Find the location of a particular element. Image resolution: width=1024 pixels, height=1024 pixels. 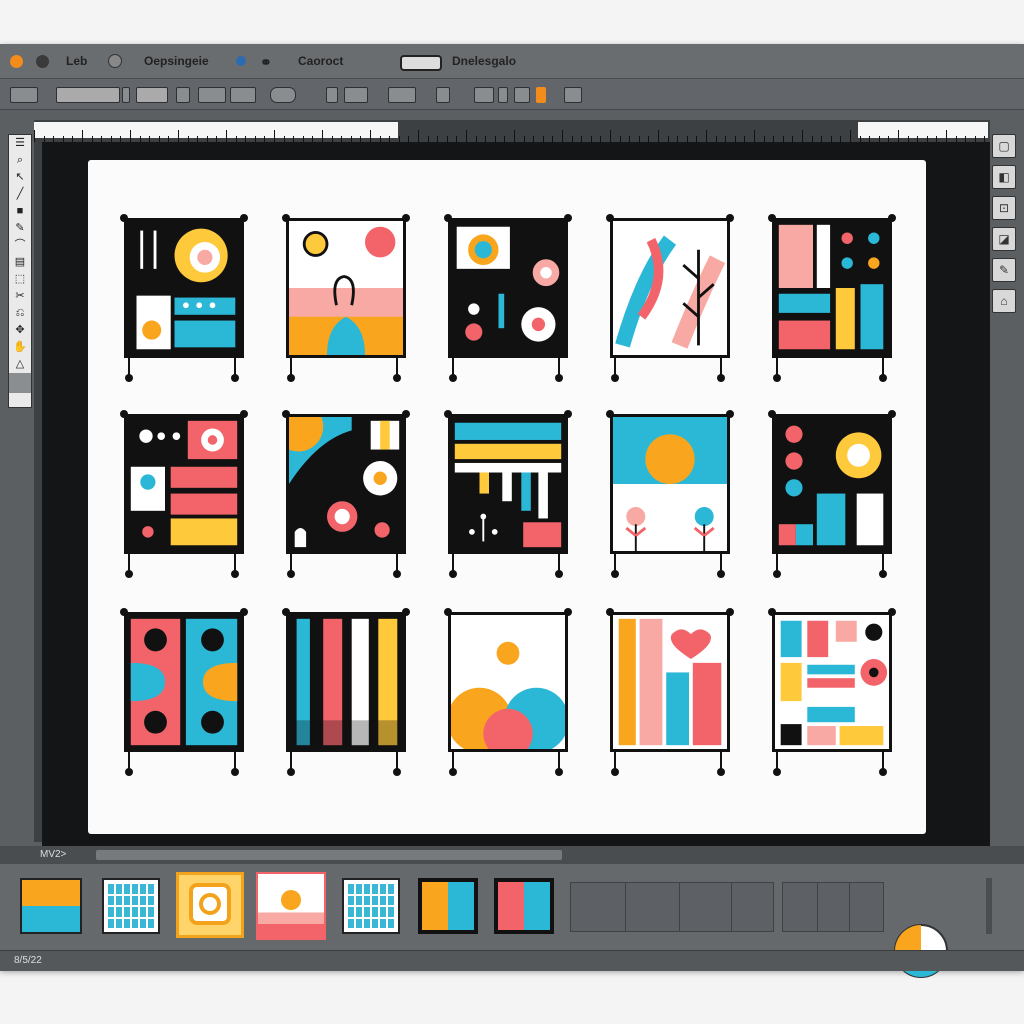

tool-move-icon: ✥ is located at coordinates (20, 330).